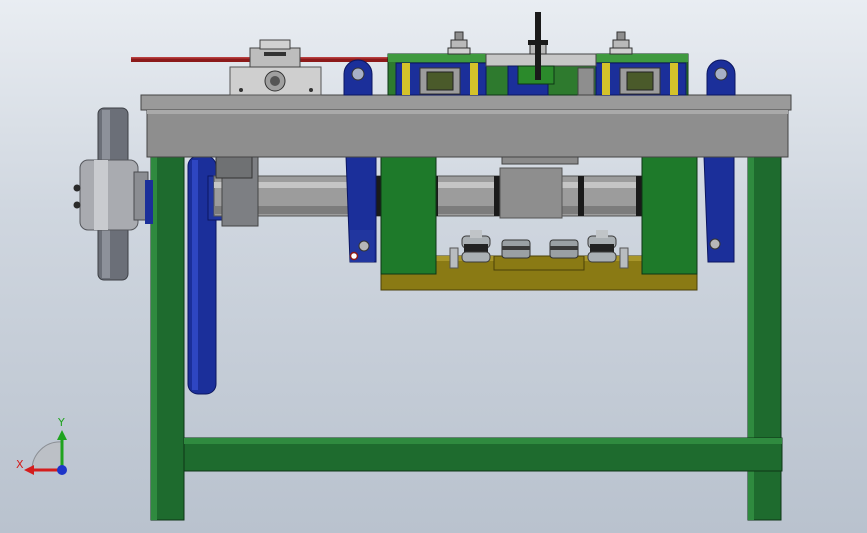  I want to click on top-ear-right, so click(721, 77).